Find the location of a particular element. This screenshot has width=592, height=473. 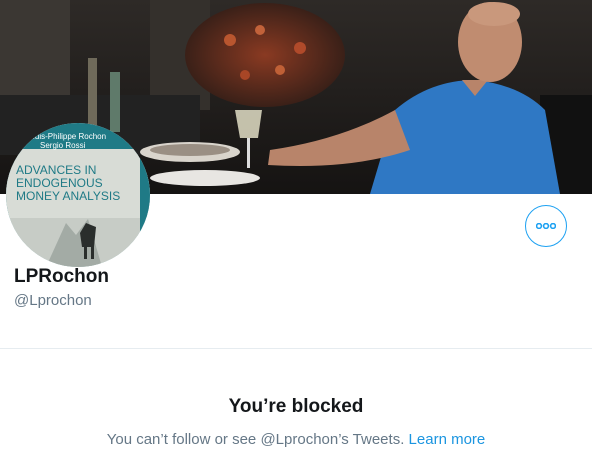

avatar-title-line1: ADVANCES IN is located at coordinates (56, 170).